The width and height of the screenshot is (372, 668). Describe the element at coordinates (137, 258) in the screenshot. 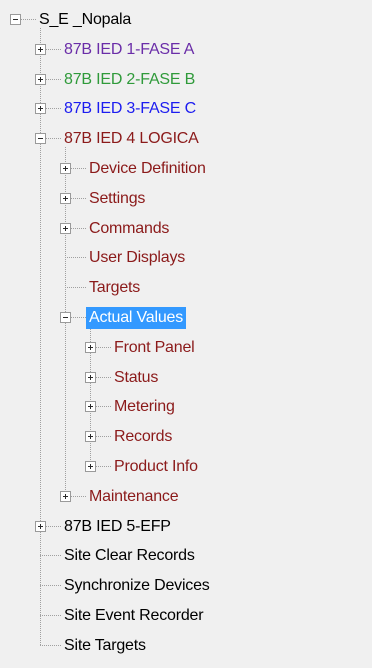

I see `tree-node-label: User Displays` at that location.